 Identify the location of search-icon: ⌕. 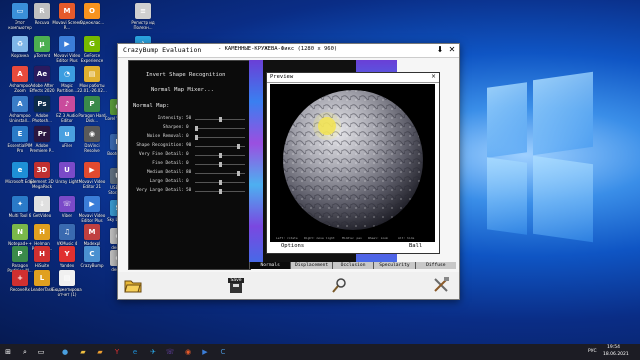
(25, 352).